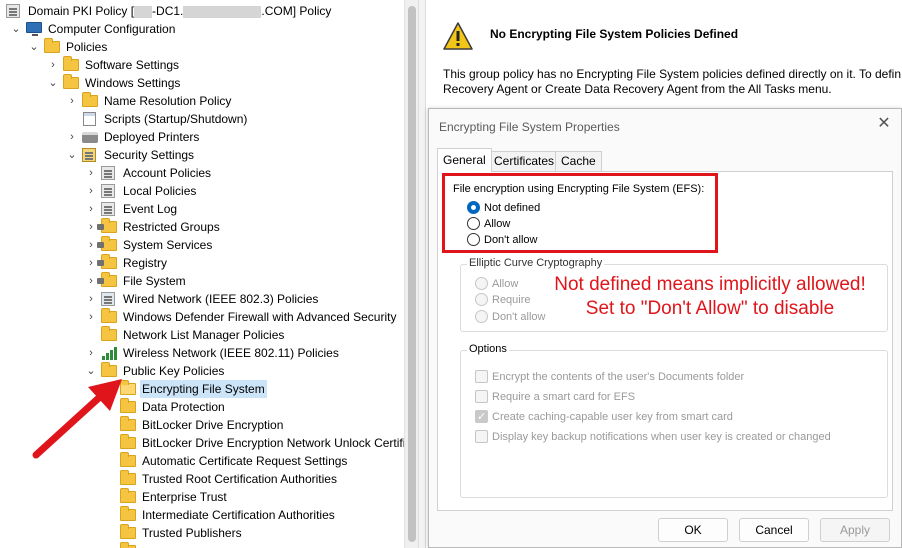 The height and width of the screenshot is (548, 902). Describe the element at coordinates (109, 316) in the screenshot. I see `firewall-icon` at that location.